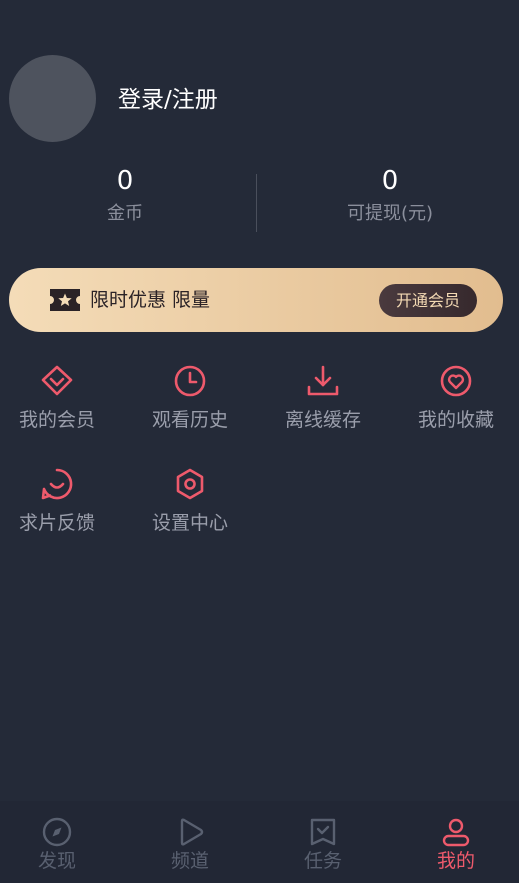 The height and width of the screenshot is (883, 519). I want to click on menu-my-favorites: 我的收藏, so click(456, 409).